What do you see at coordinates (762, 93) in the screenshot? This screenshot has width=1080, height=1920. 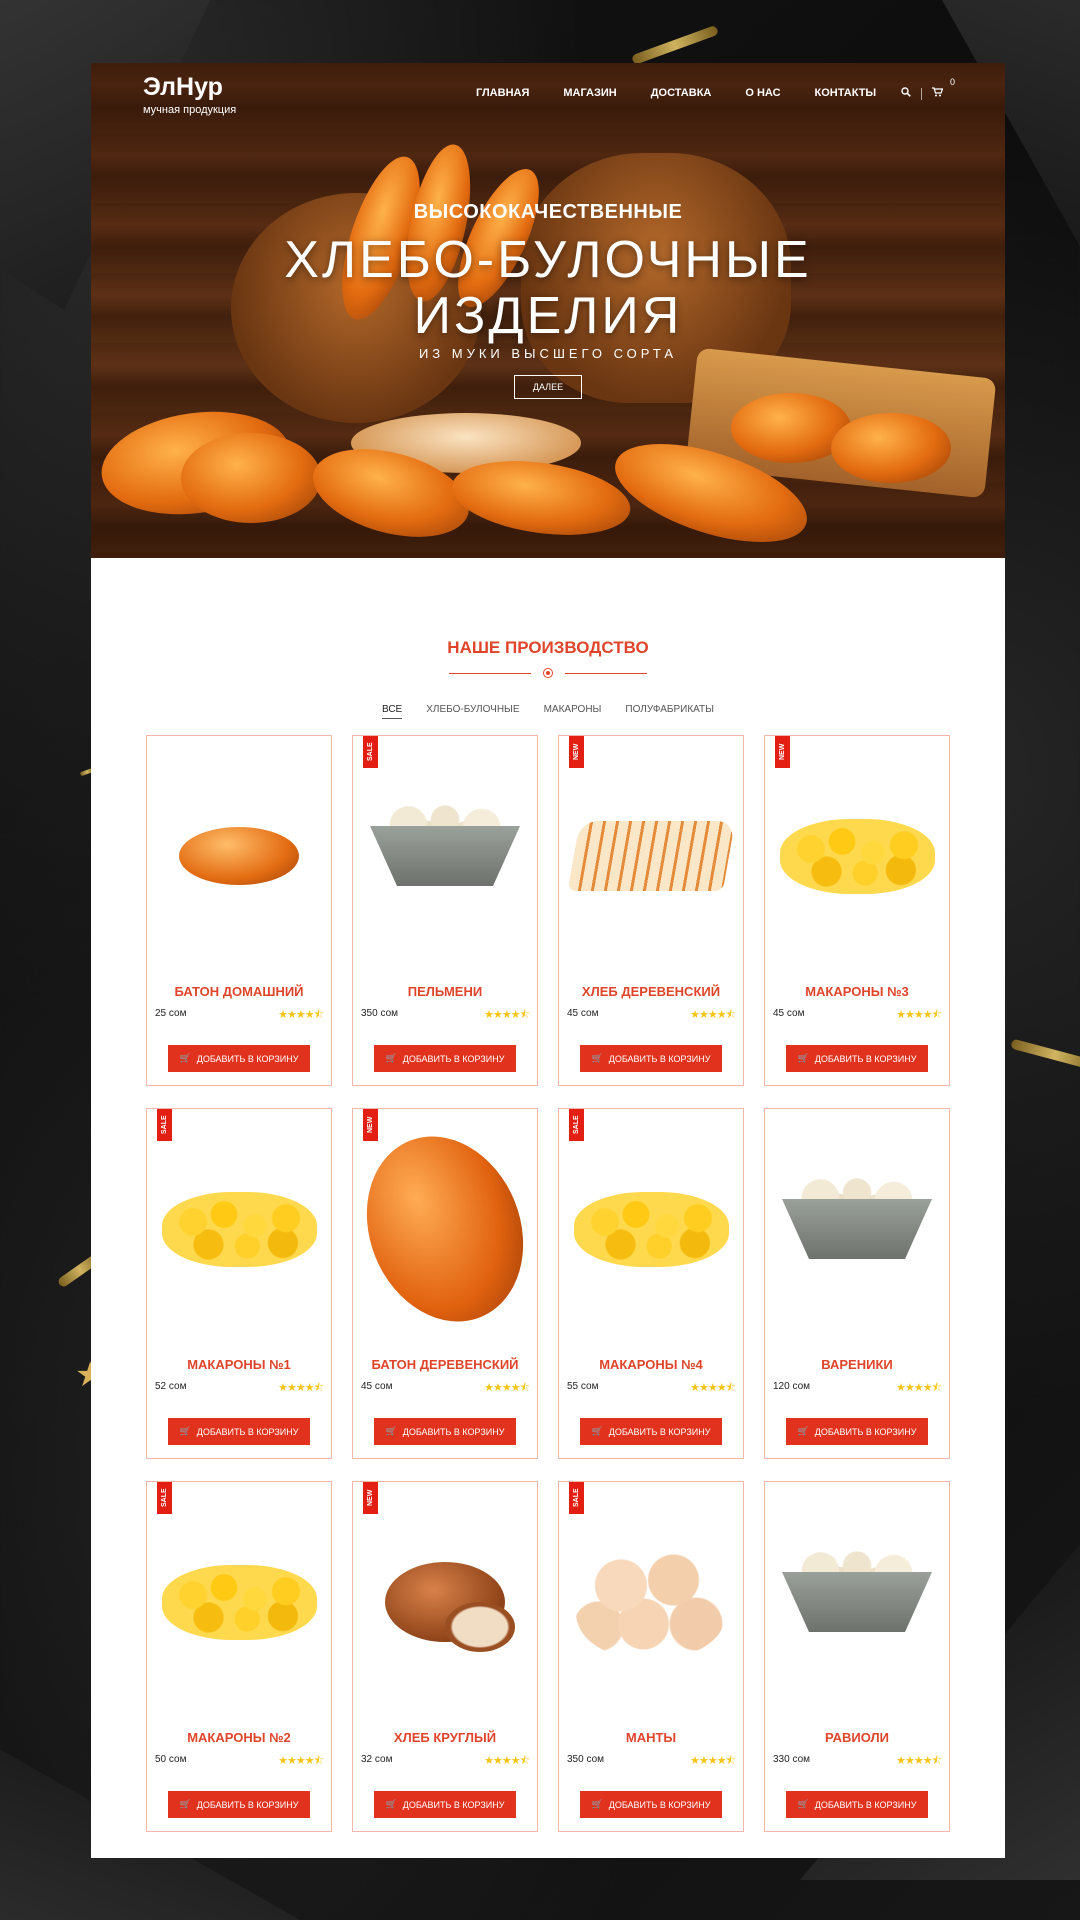 I see `nav-item-about: О НАС` at bounding box center [762, 93].